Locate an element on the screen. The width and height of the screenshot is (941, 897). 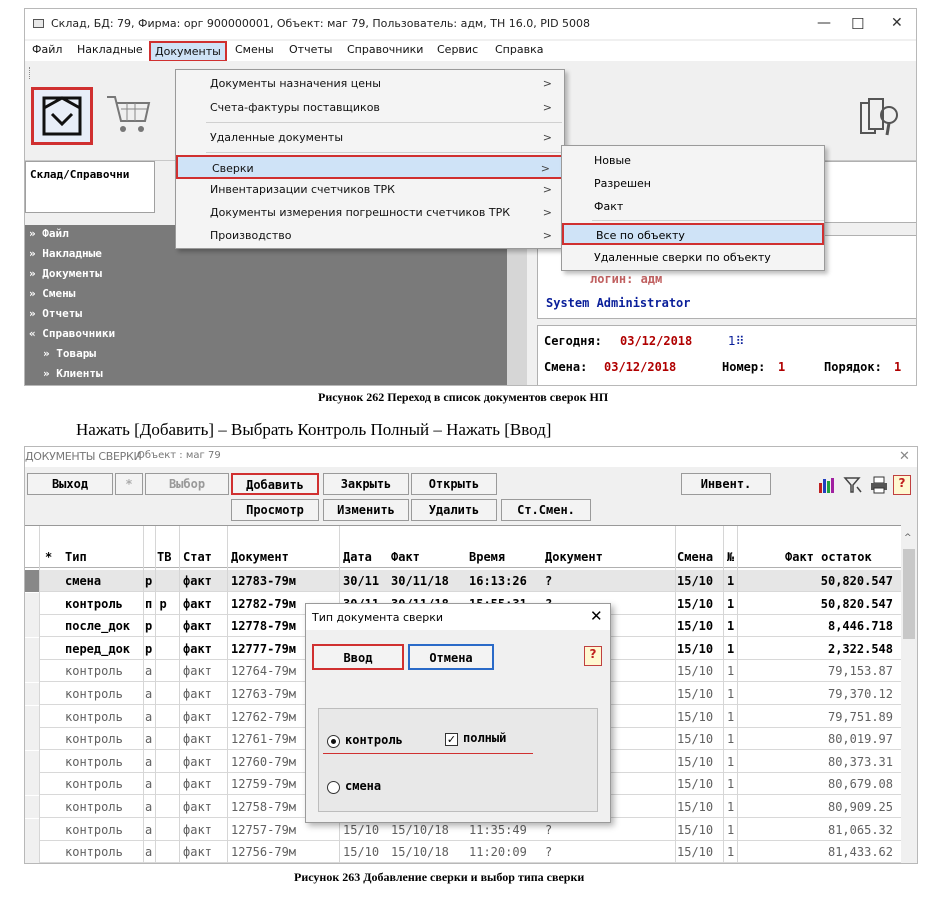
col-fact-rest: Факт остаток is located at coordinates (828, 557).